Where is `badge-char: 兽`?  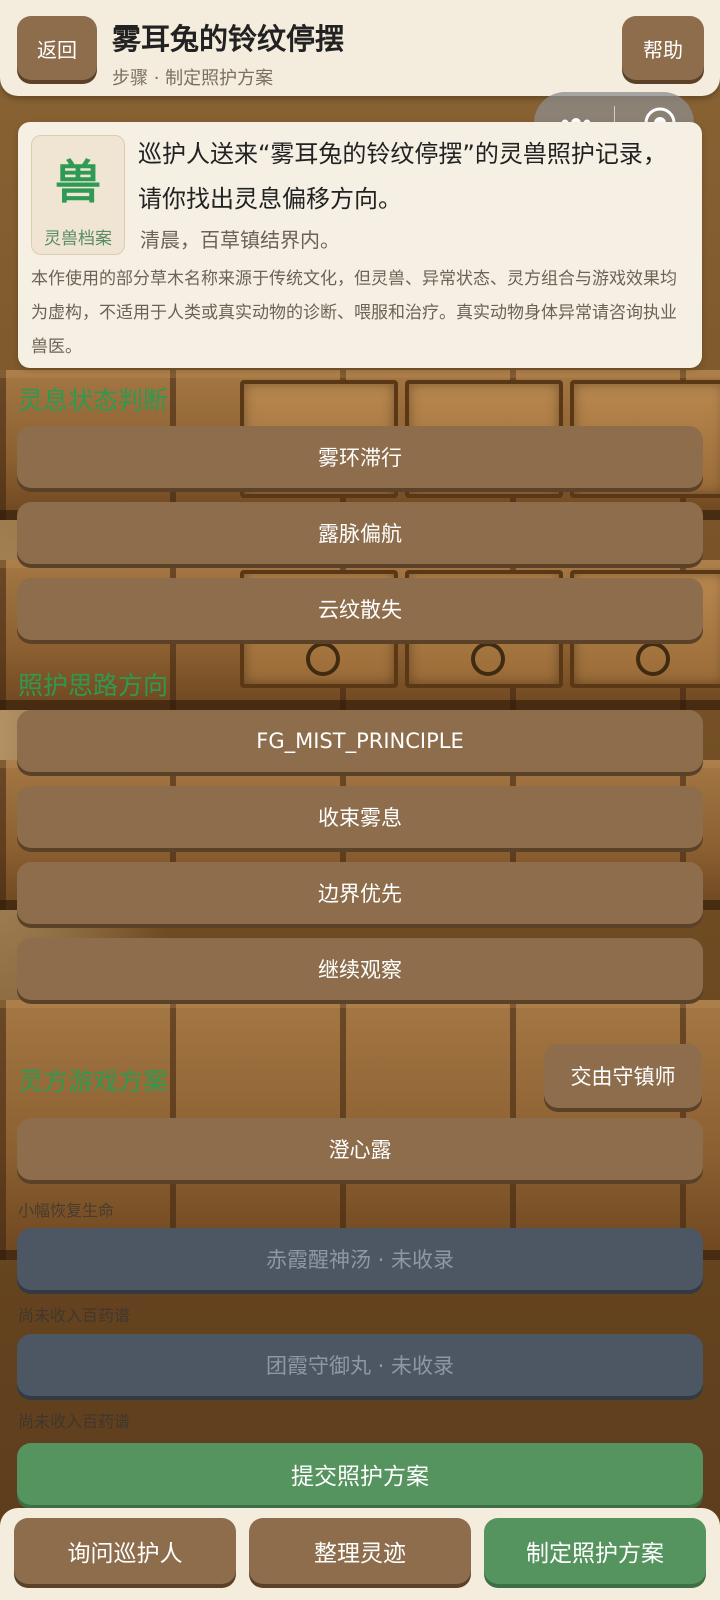 badge-char: 兽 is located at coordinates (78, 182).